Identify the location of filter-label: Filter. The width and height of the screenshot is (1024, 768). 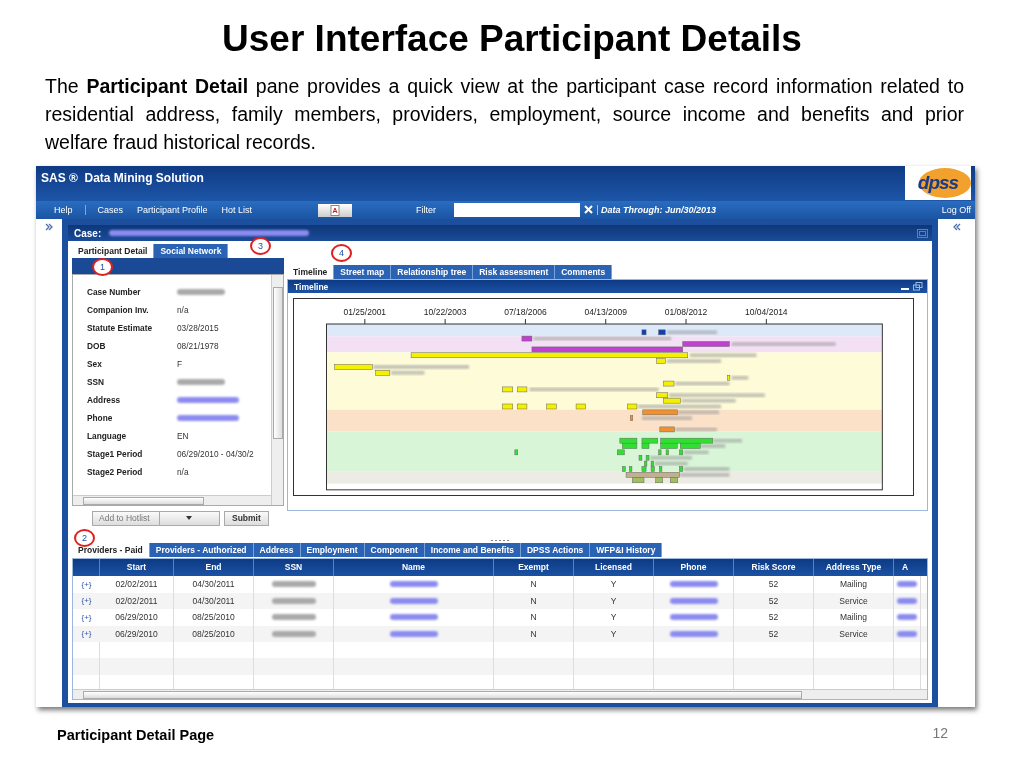
(426, 210).